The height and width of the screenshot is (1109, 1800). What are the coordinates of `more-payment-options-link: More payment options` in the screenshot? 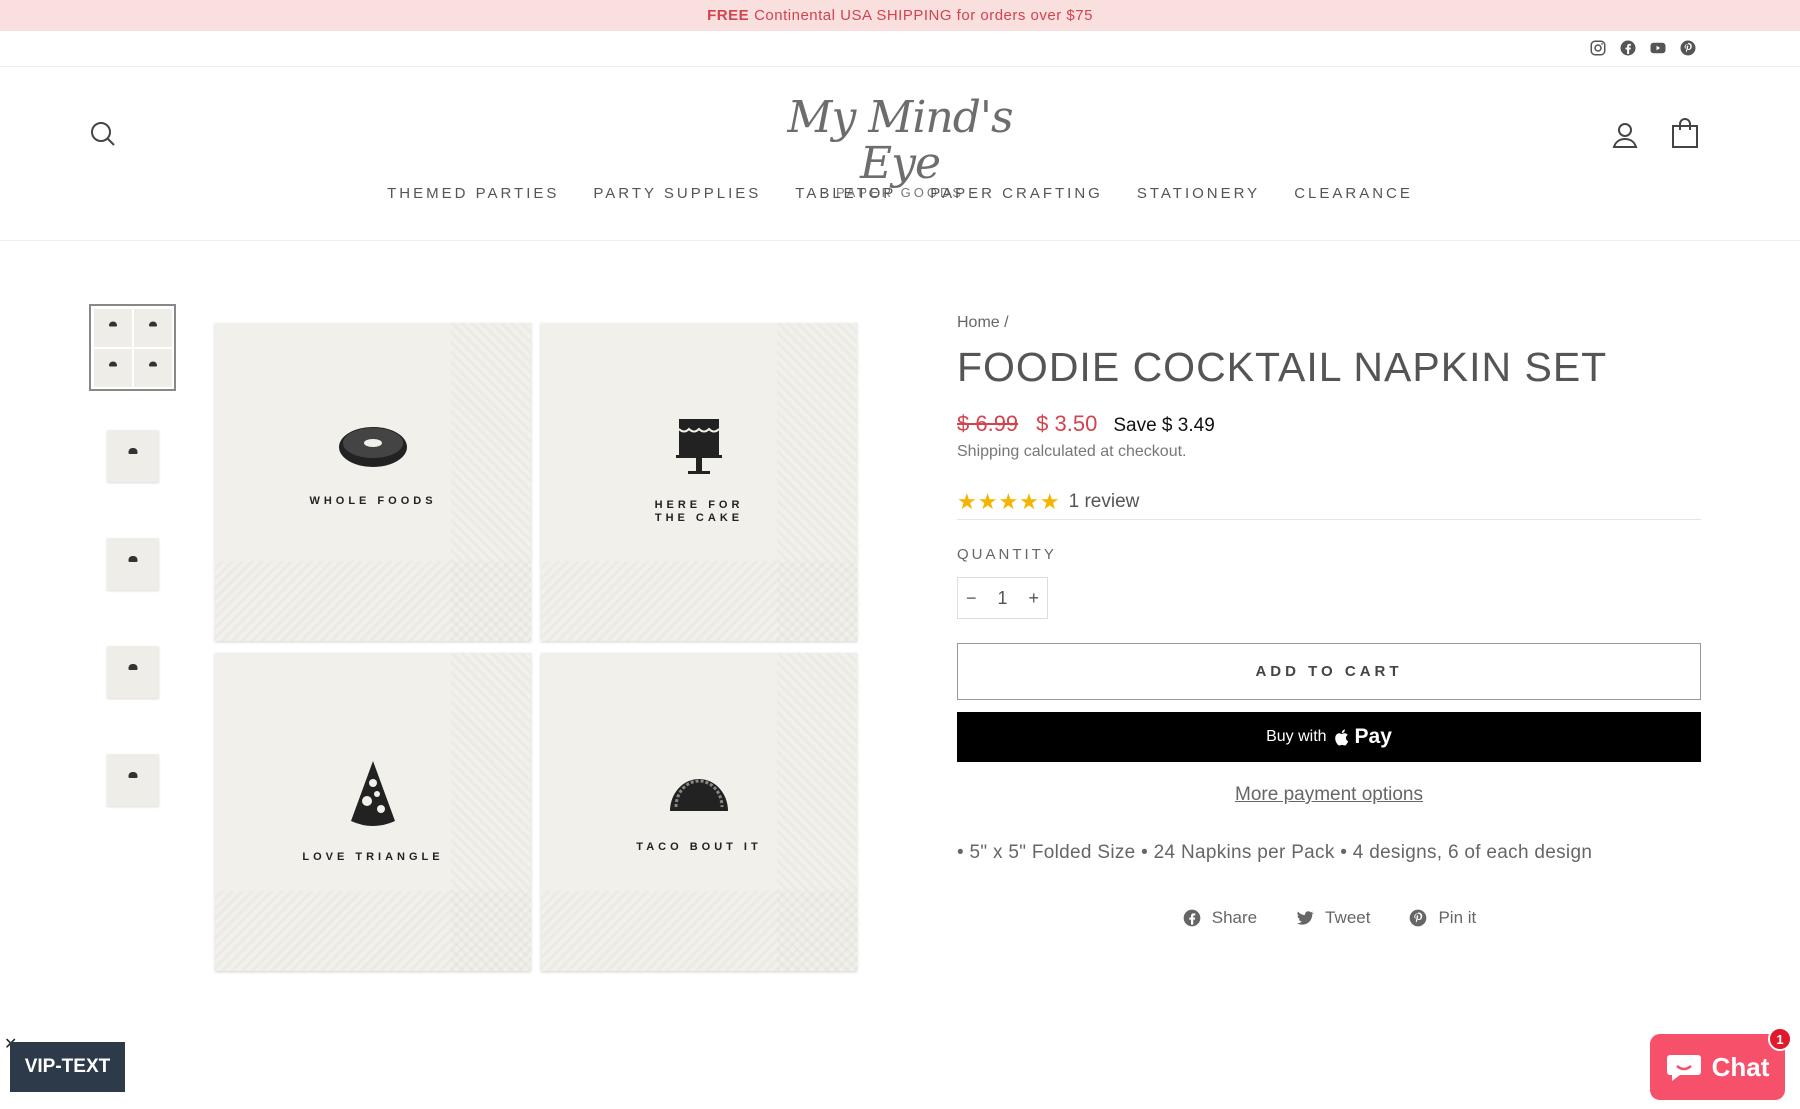 It's located at (1329, 794).